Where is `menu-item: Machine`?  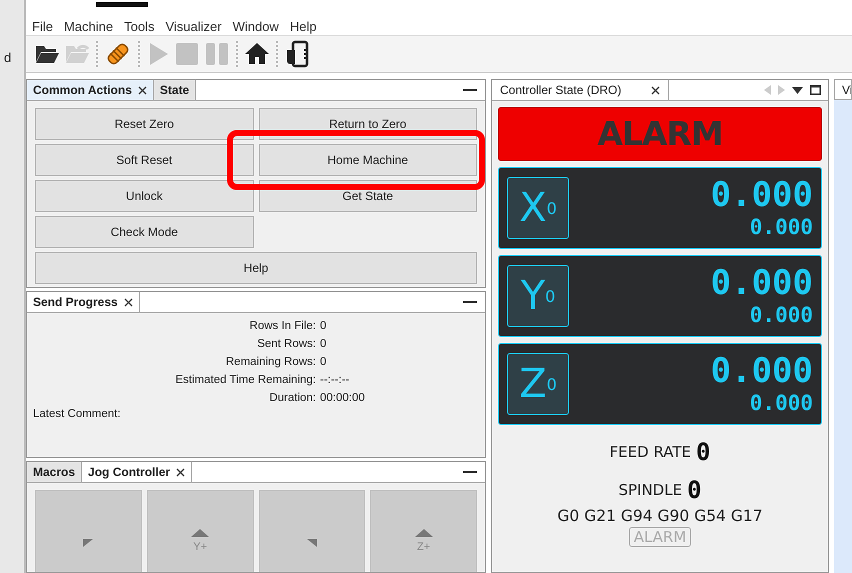 menu-item: Machine is located at coordinates (89, 26).